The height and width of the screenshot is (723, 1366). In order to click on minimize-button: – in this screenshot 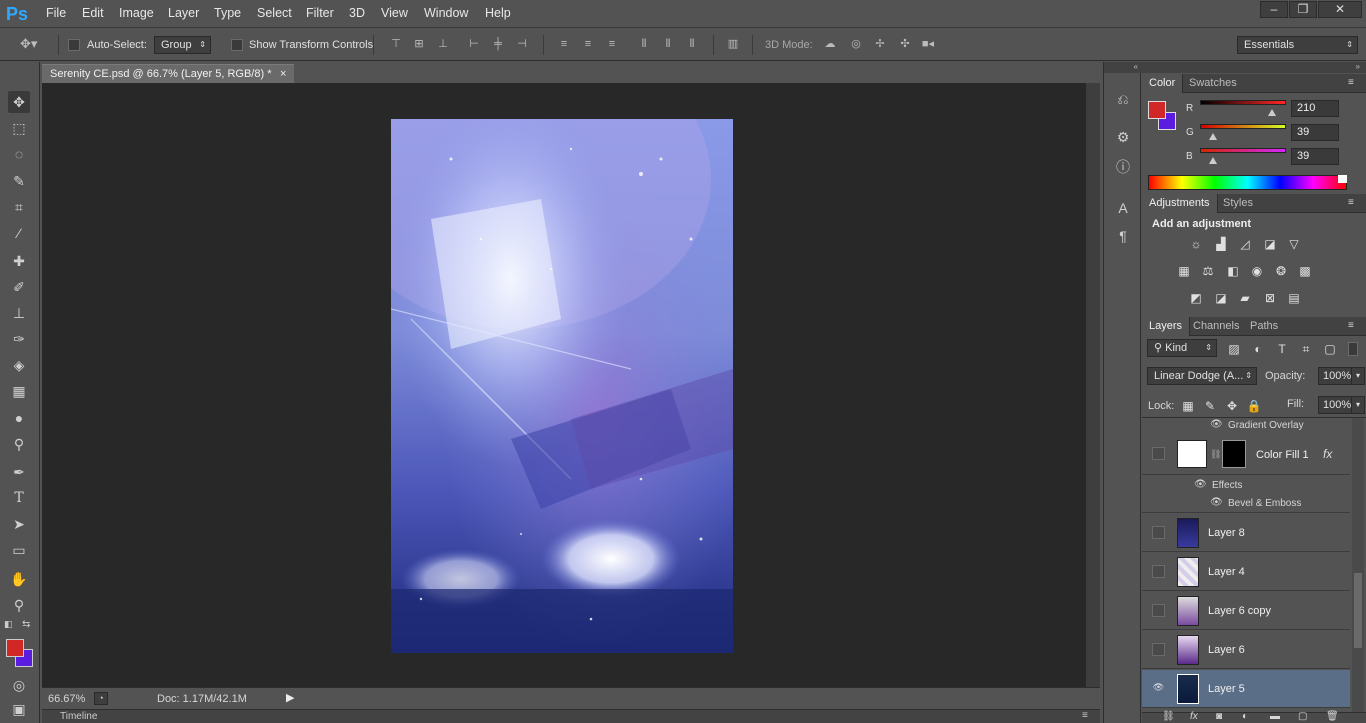, I will do `click(1274, 9)`.